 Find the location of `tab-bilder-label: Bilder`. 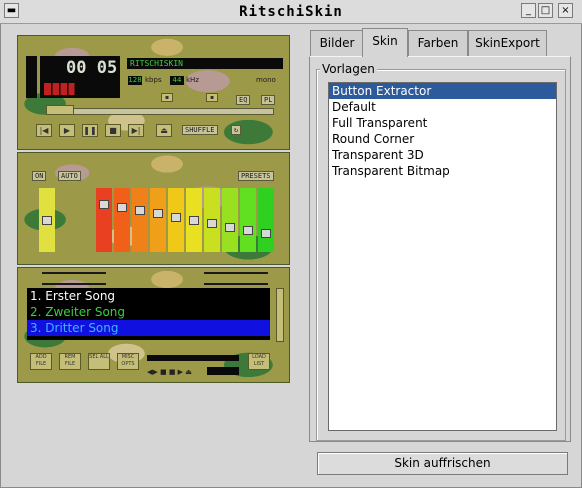

tab-bilder-label: Bilder is located at coordinates (337, 43).